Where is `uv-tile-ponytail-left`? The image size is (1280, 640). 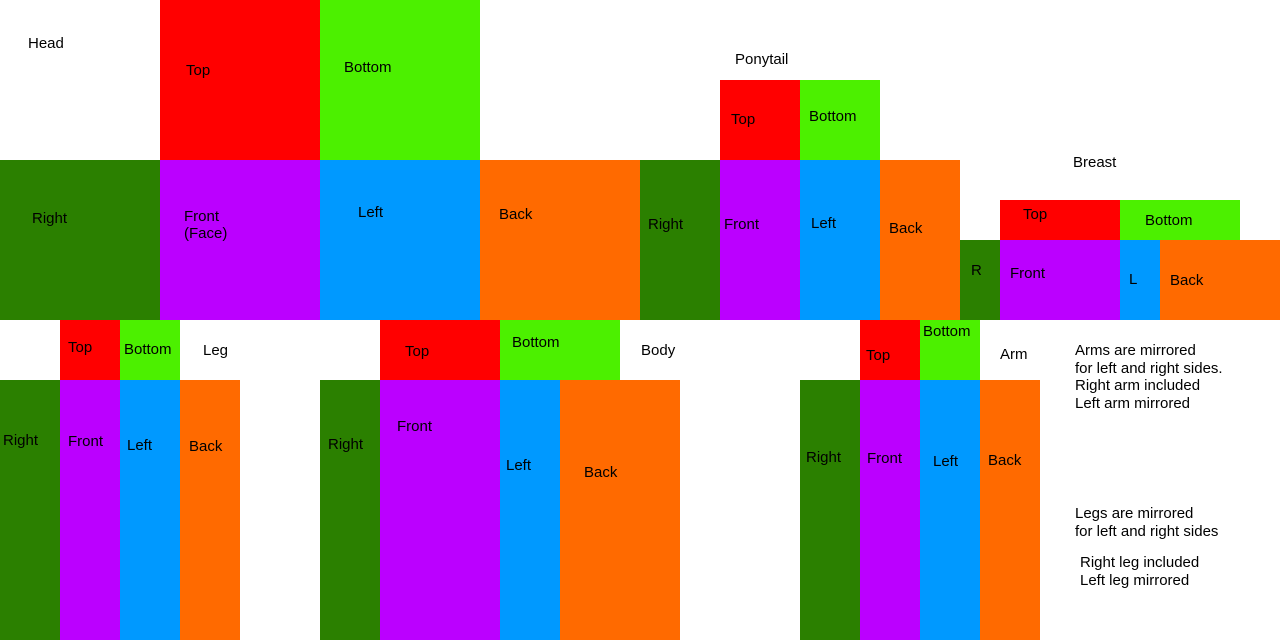
uv-tile-ponytail-left is located at coordinates (840, 240).